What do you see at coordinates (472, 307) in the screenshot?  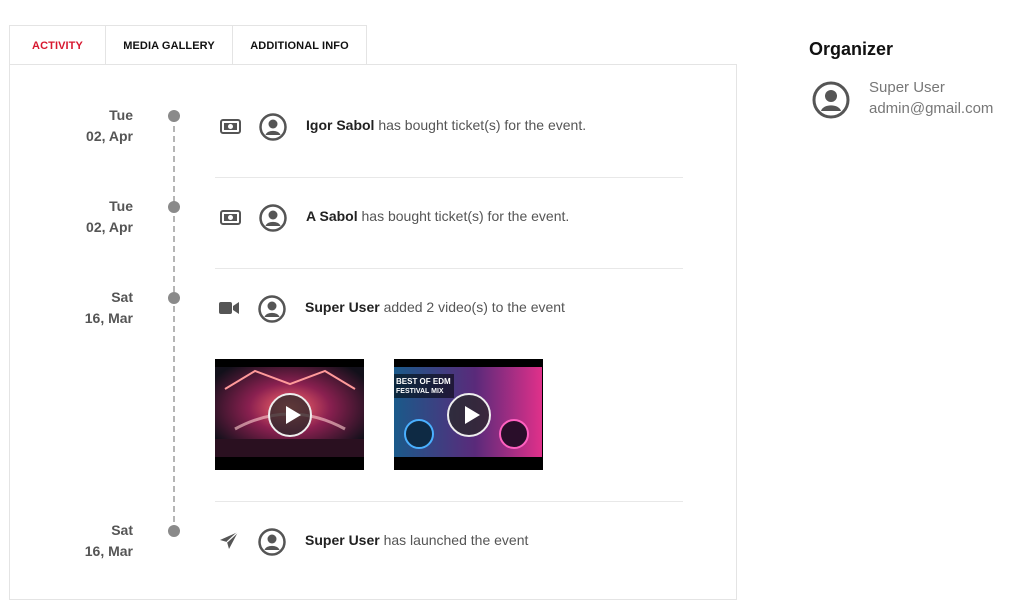 I see `activity-description: added 2 video(s) to the event` at bounding box center [472, 307].